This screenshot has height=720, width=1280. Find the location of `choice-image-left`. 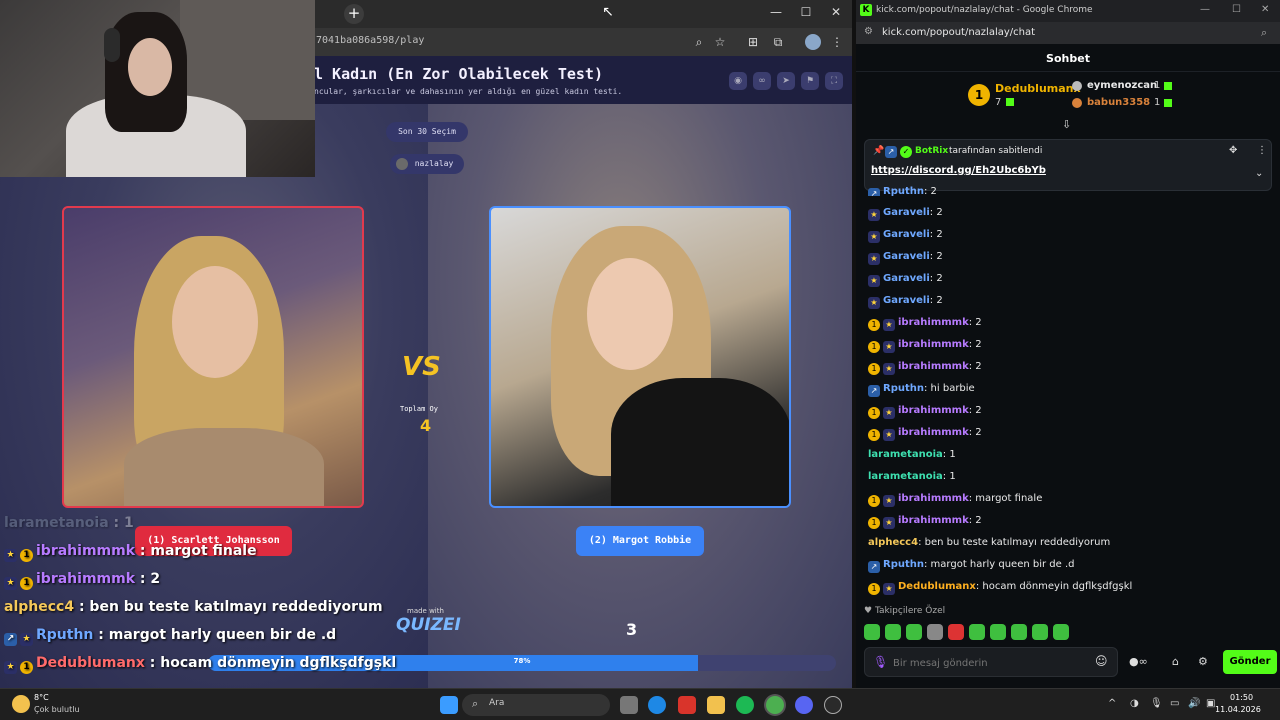

choice-image-left is located at coordinates (213, 357).